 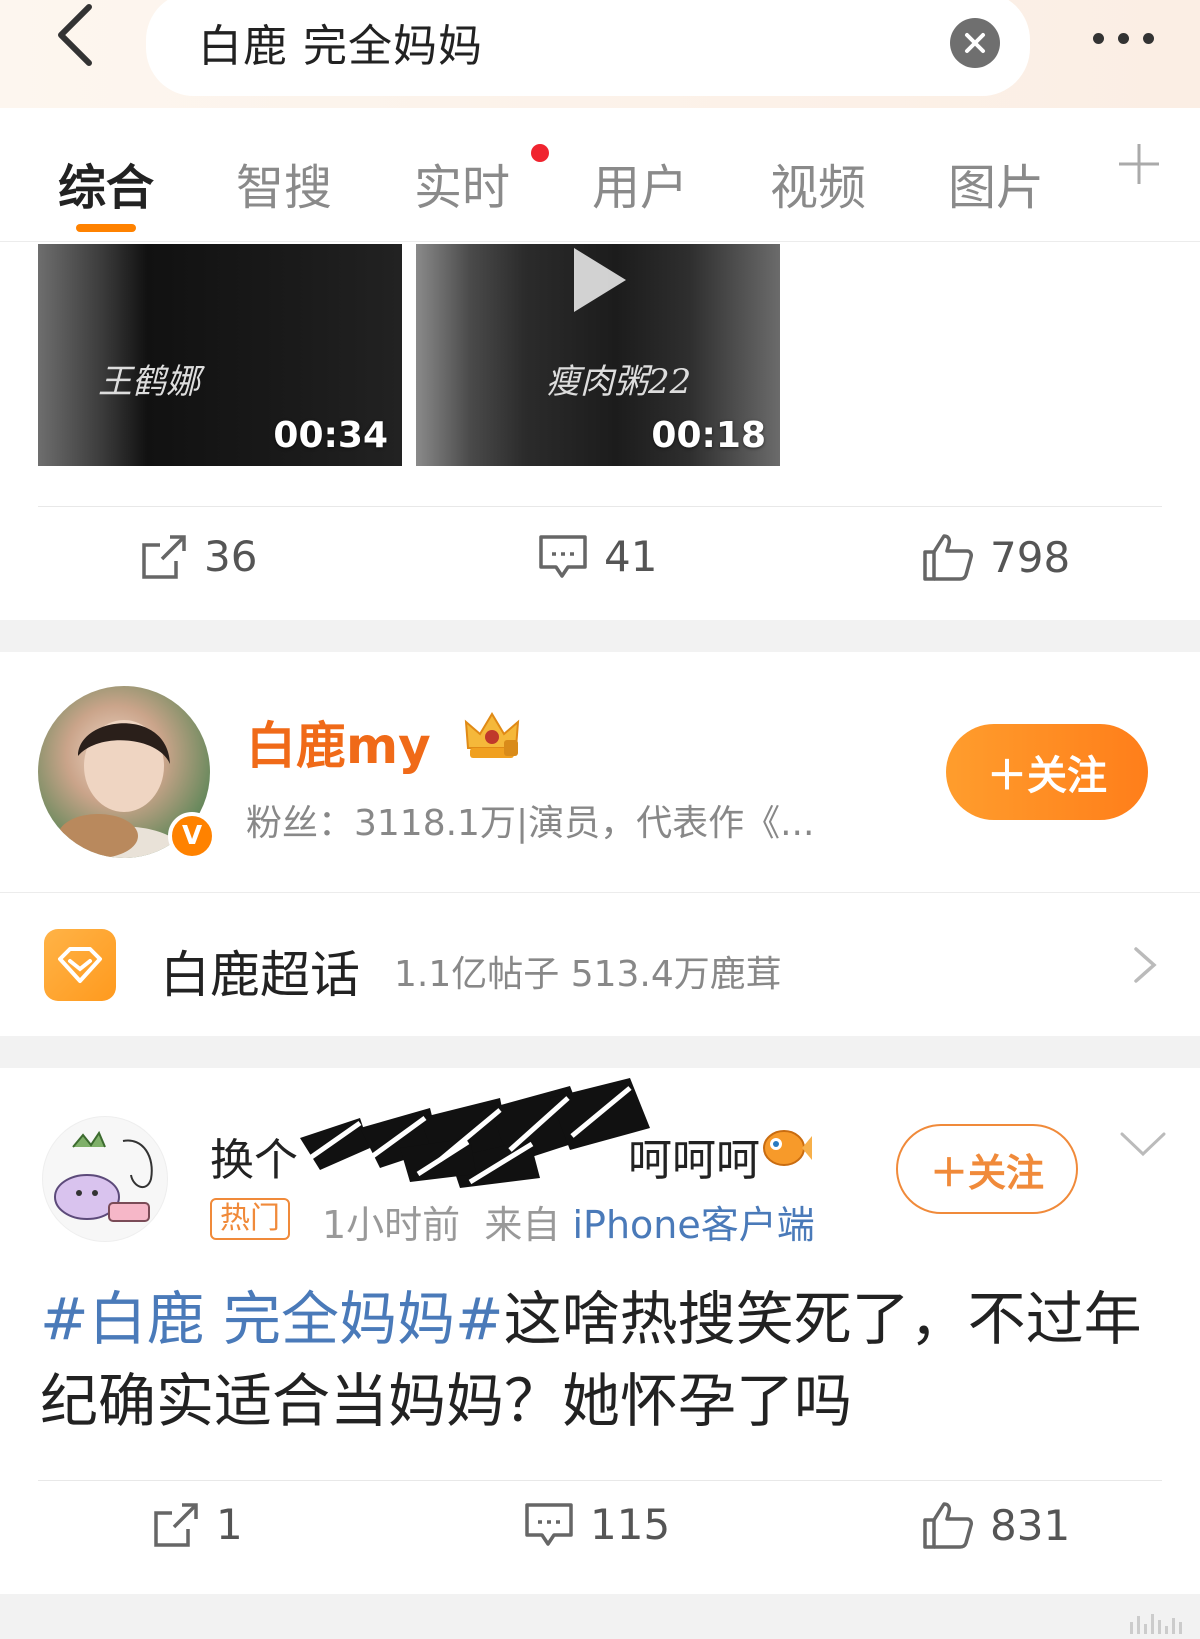 I want to click on video-duration: 00:34, so click(x=330, y=435).